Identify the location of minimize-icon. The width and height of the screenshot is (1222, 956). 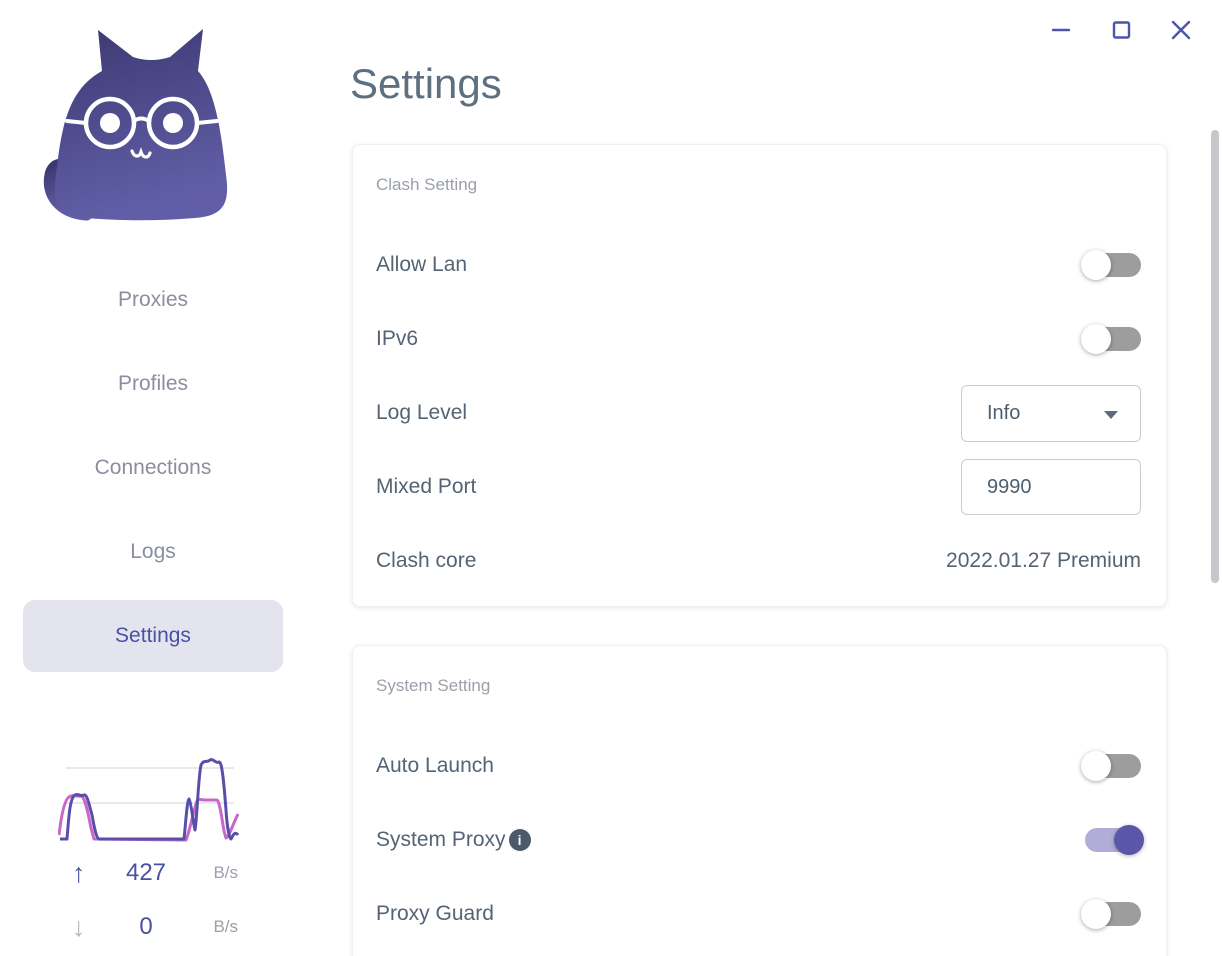
(1061, 30).